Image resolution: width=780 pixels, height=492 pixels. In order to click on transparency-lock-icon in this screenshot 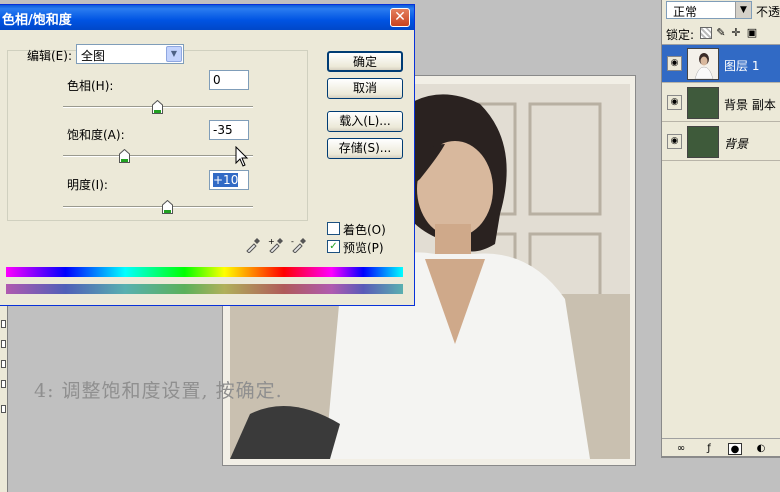, I will do `click(706, 33)`.